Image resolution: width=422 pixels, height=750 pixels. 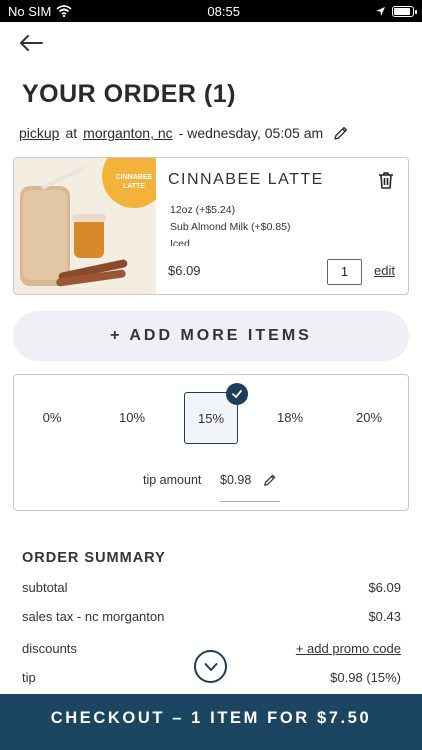 What do you see at coordinates (237, 394) in the screenshot?
I see `selected-check-icon` at bounding box center [237, 394].